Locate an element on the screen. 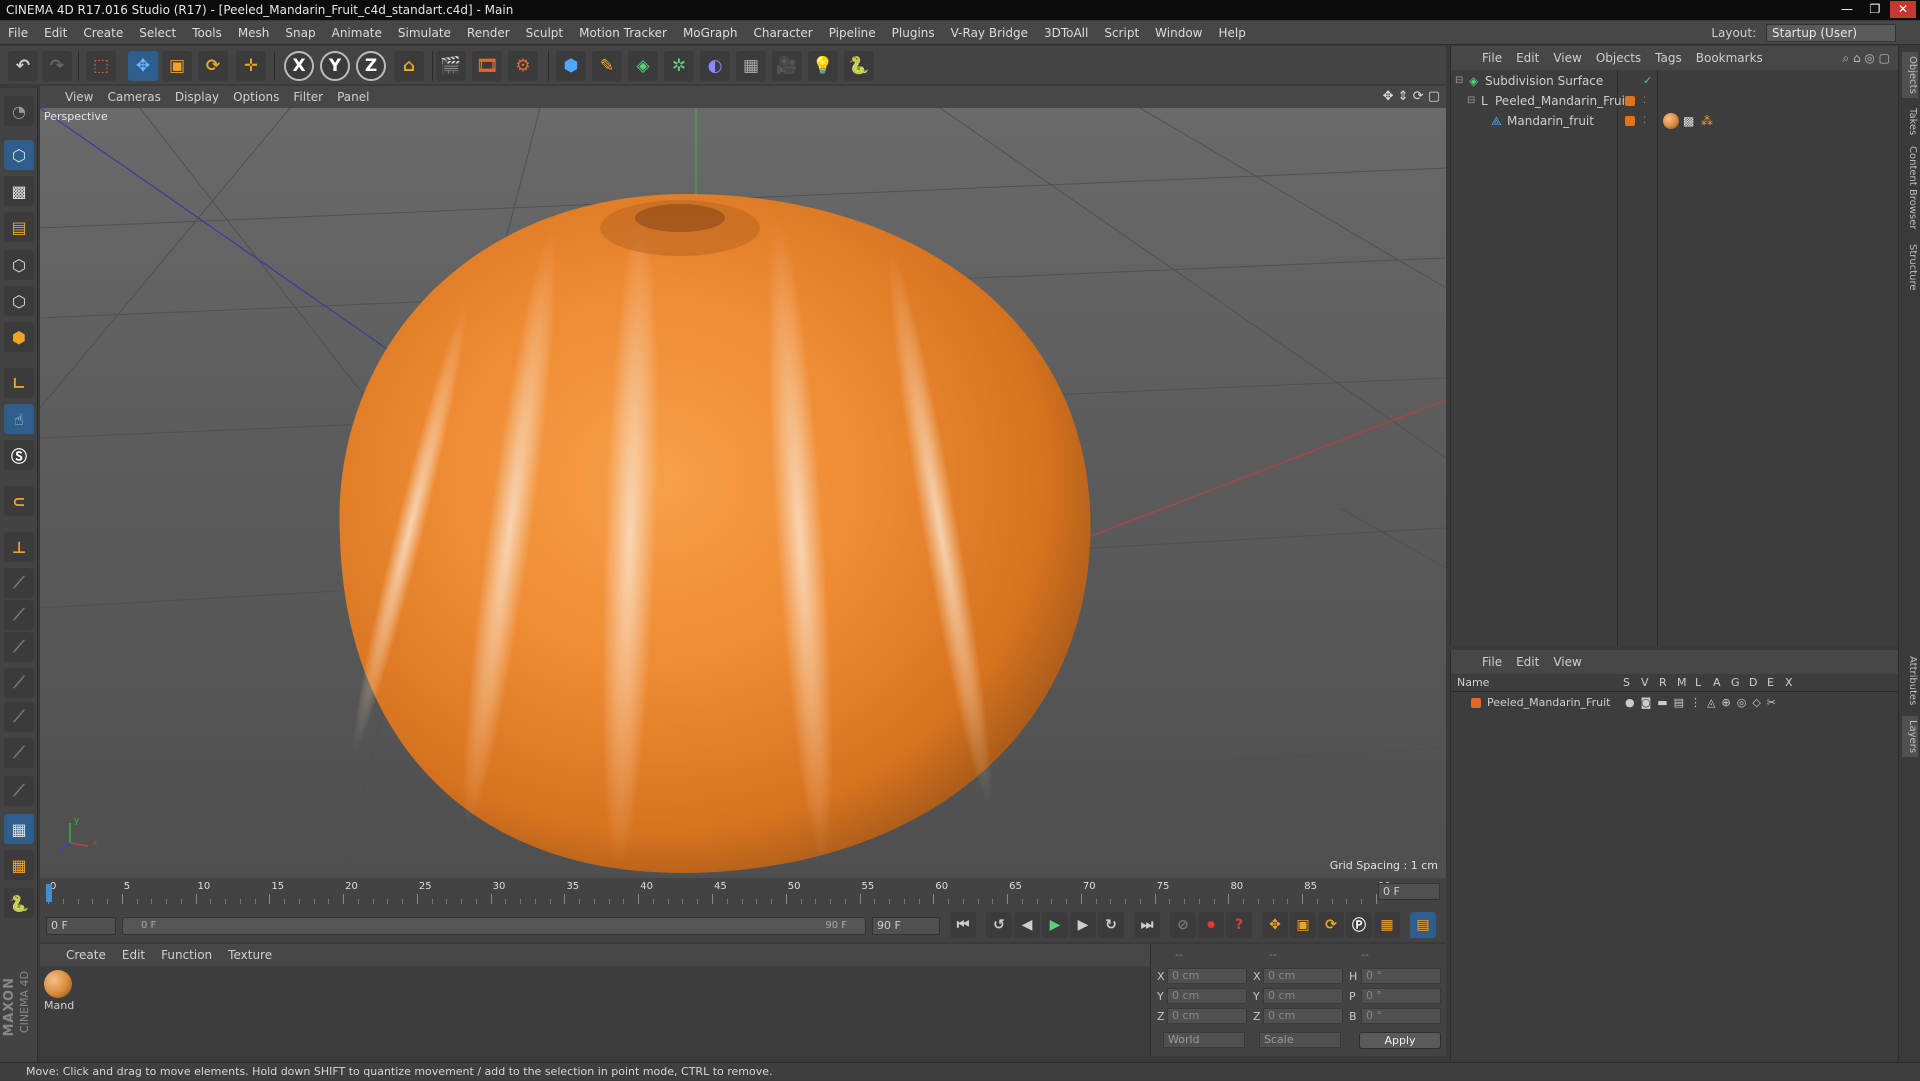 Image resolution: width=1920 pixels, height=1081 pixels. layer-color-swatch is located at coordinates (1476, 703).